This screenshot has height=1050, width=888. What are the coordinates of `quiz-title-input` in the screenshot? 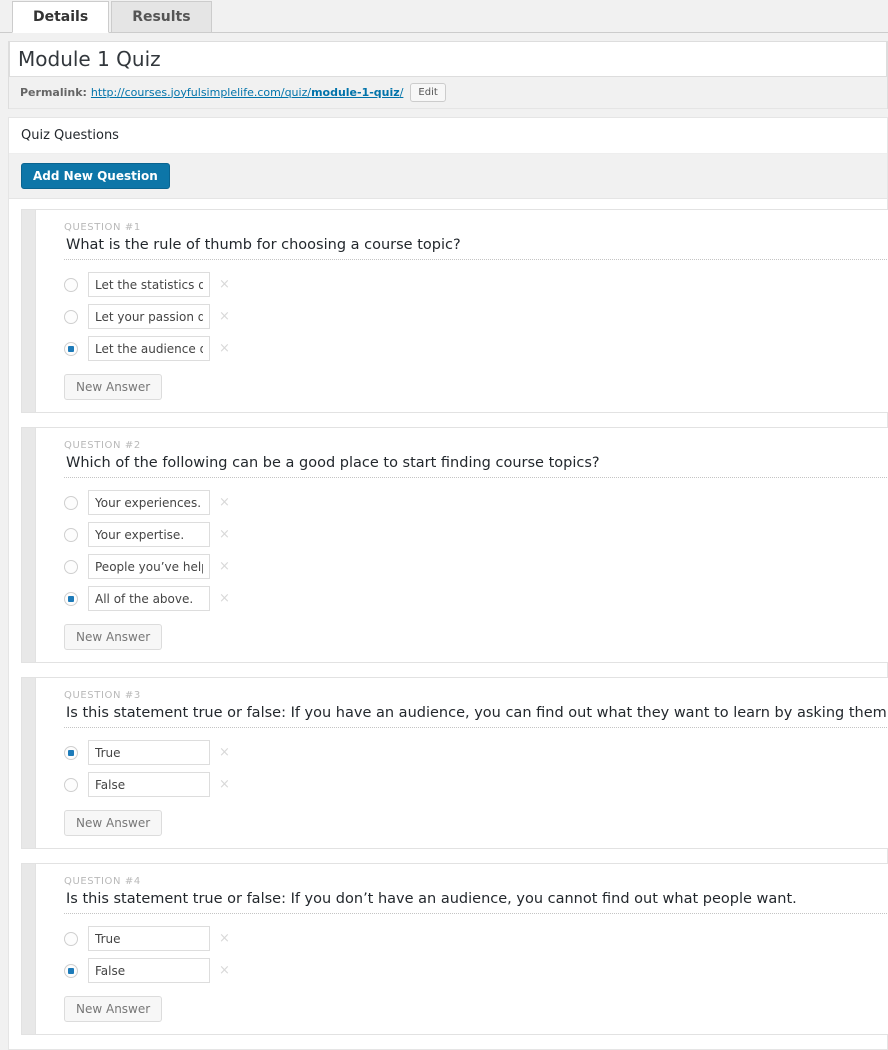 It's located at (448, 59).